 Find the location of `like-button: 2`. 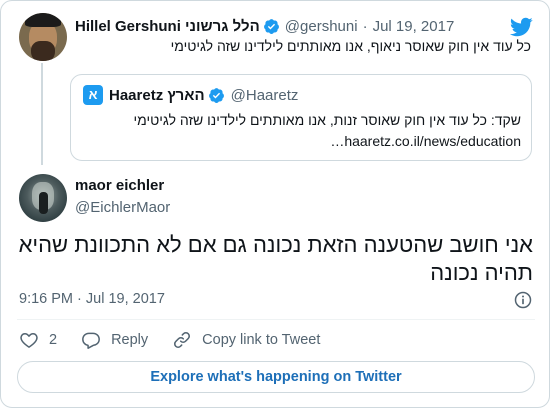

like-button: 2 is located at coordinates (38, 340).